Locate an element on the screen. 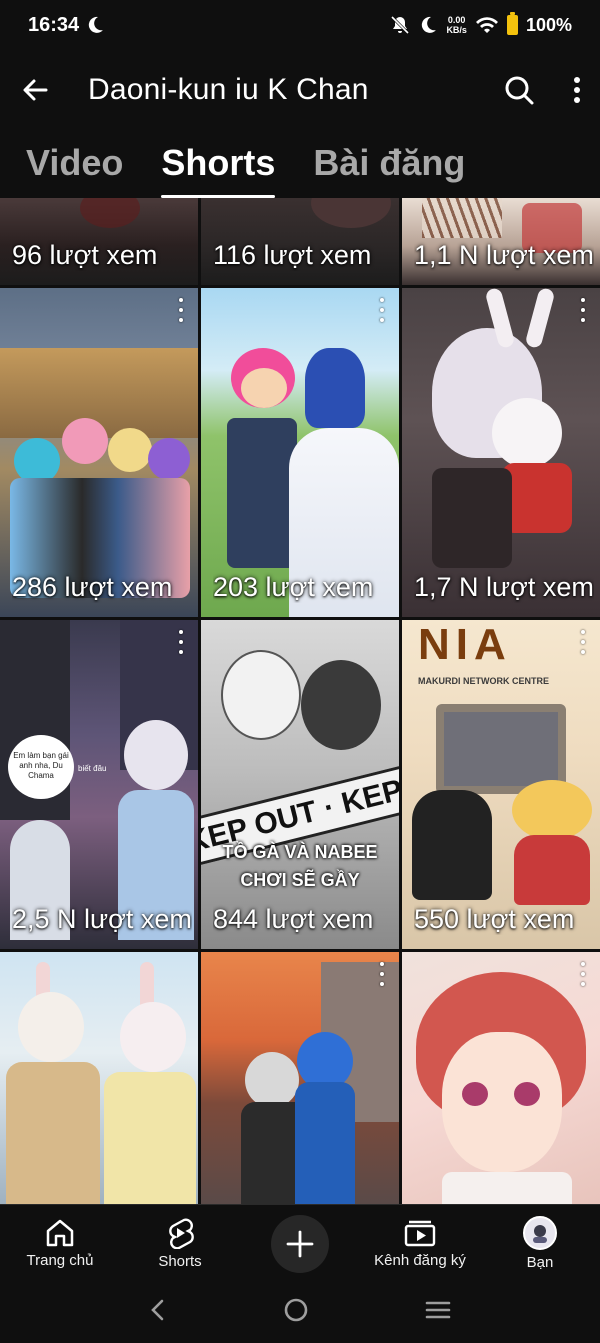  avatar is located at coordinates (540, 1233).